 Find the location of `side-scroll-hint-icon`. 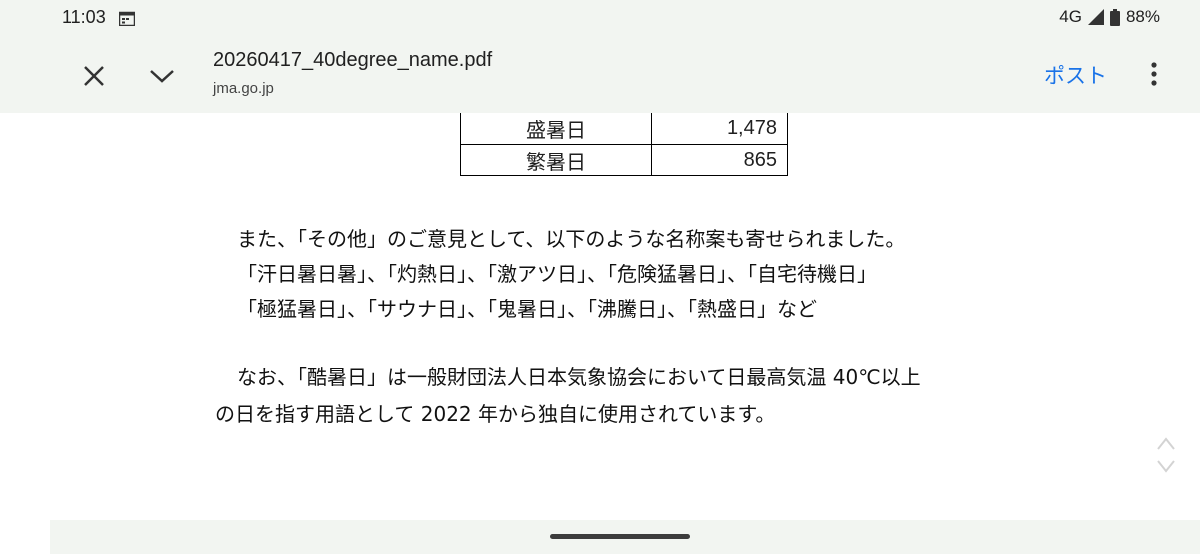

side-scroll-hint-icon is located at coordinates (1166, 455).